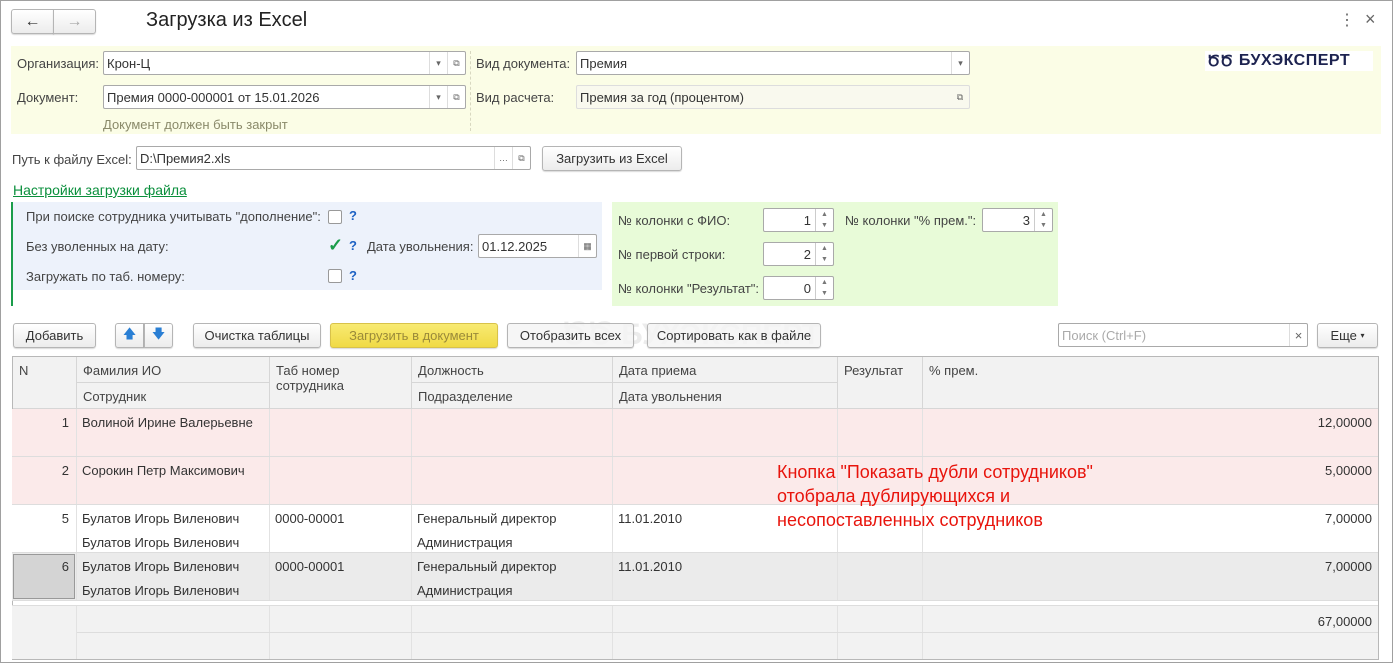 This screenshot has height=663, width=1393. Describe the element at coordinates (512, 396) in the screenshot. I see `col-department: Подразделение` at that location.